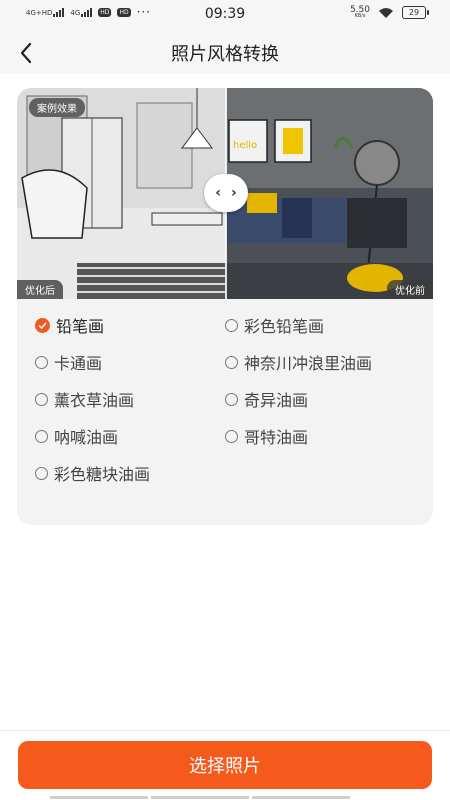  Describe the element at coordinates (225, 765) in the screenshot. I see `select-photo-button: 选择照片` at that location.